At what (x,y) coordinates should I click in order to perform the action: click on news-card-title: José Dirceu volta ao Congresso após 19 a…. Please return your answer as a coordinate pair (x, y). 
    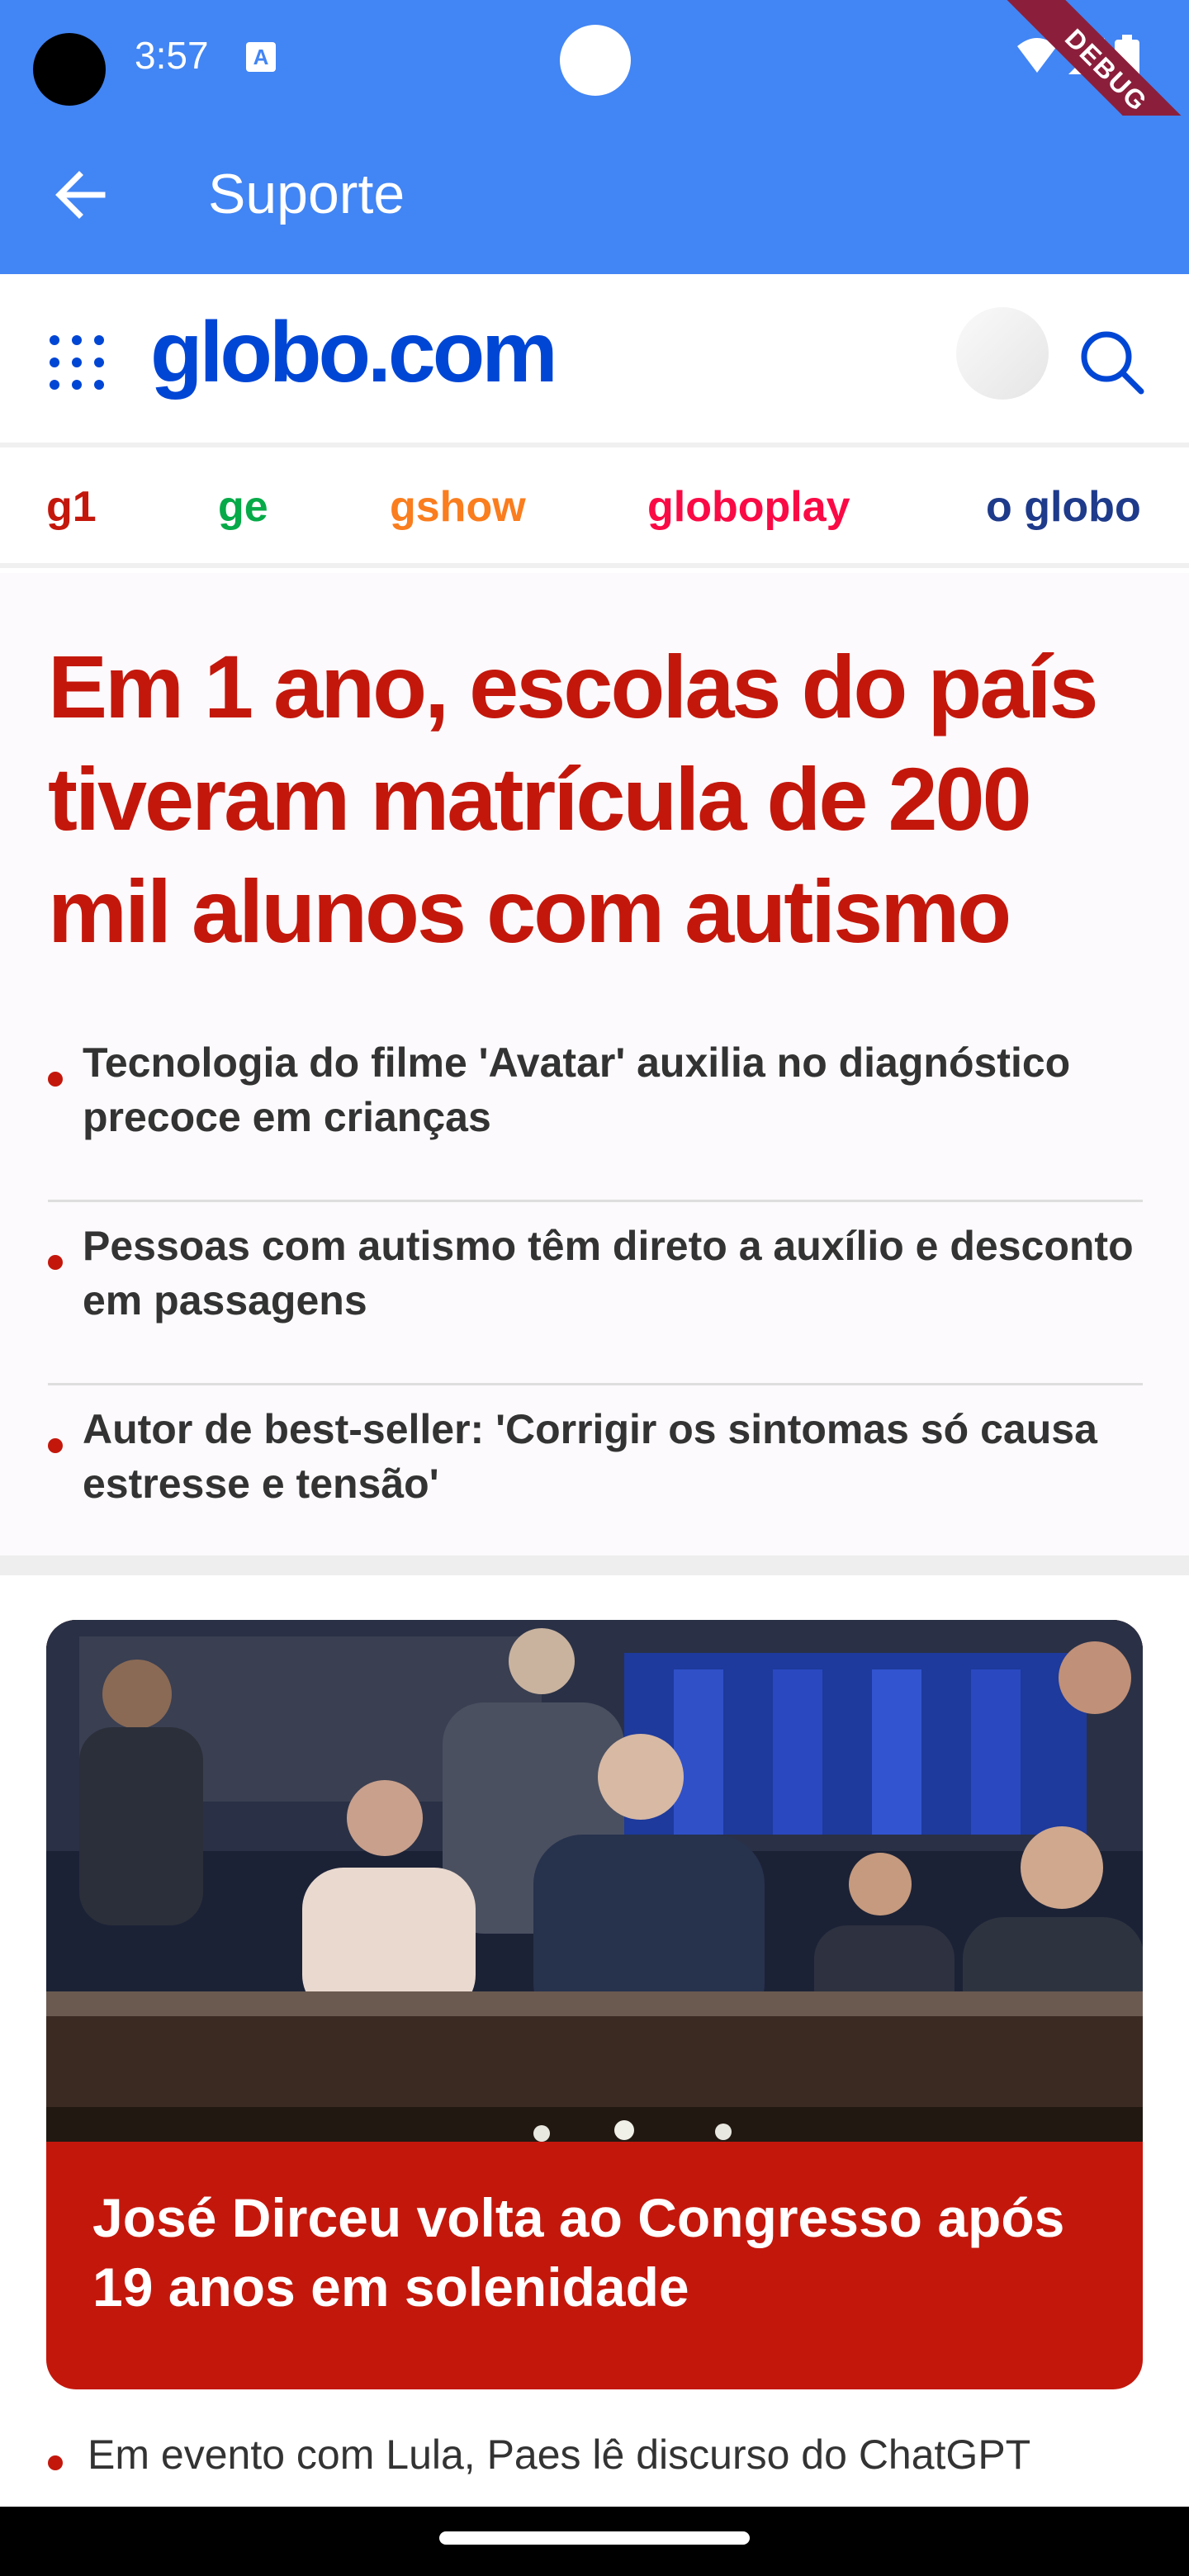
    Looking at the image, I should click on (596, 2252).